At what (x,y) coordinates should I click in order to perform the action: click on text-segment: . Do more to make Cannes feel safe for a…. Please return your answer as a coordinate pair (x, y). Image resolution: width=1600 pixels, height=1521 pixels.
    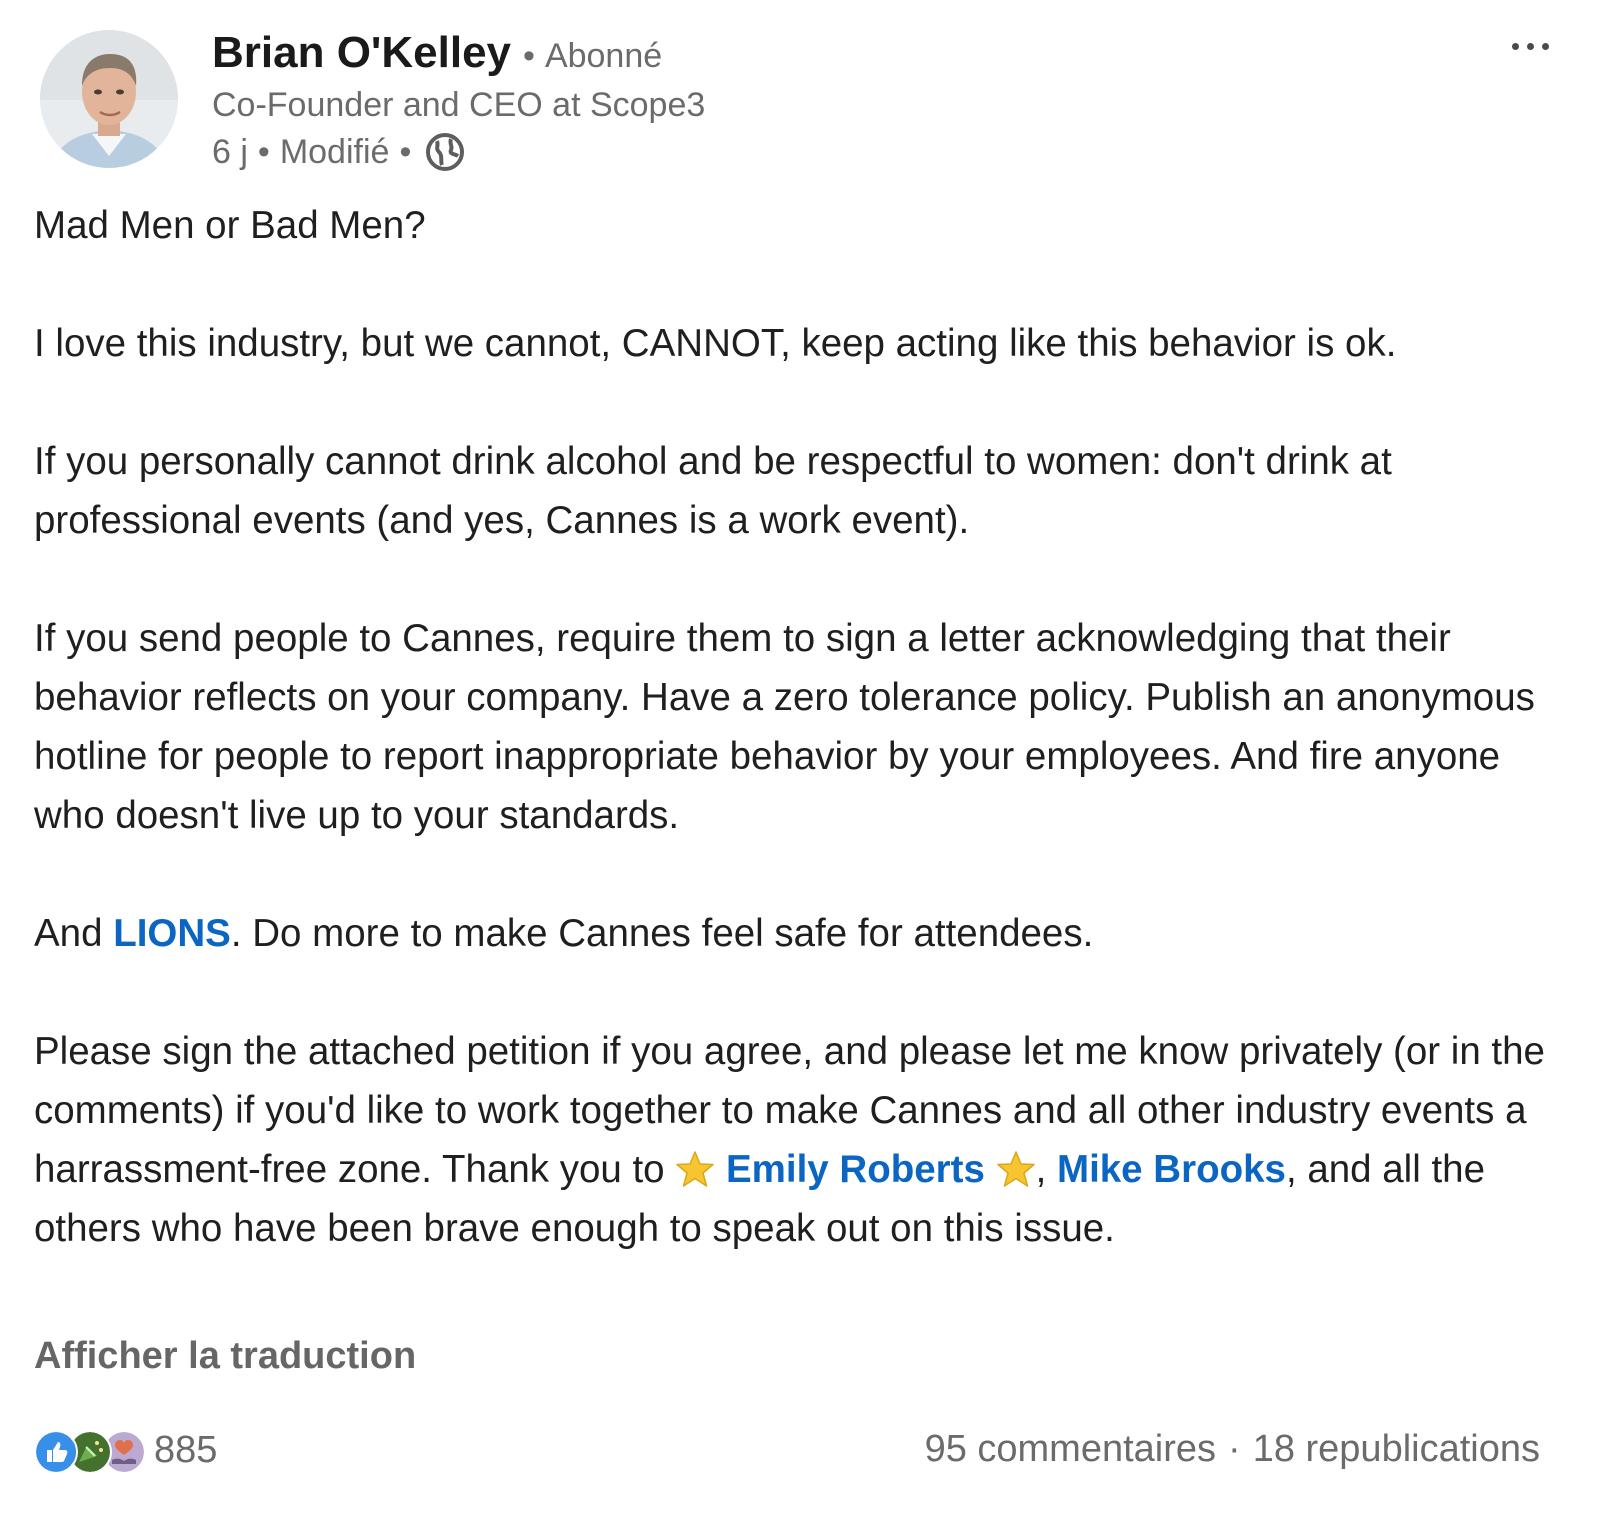
    Looking at the image, I should click on (662, 933).